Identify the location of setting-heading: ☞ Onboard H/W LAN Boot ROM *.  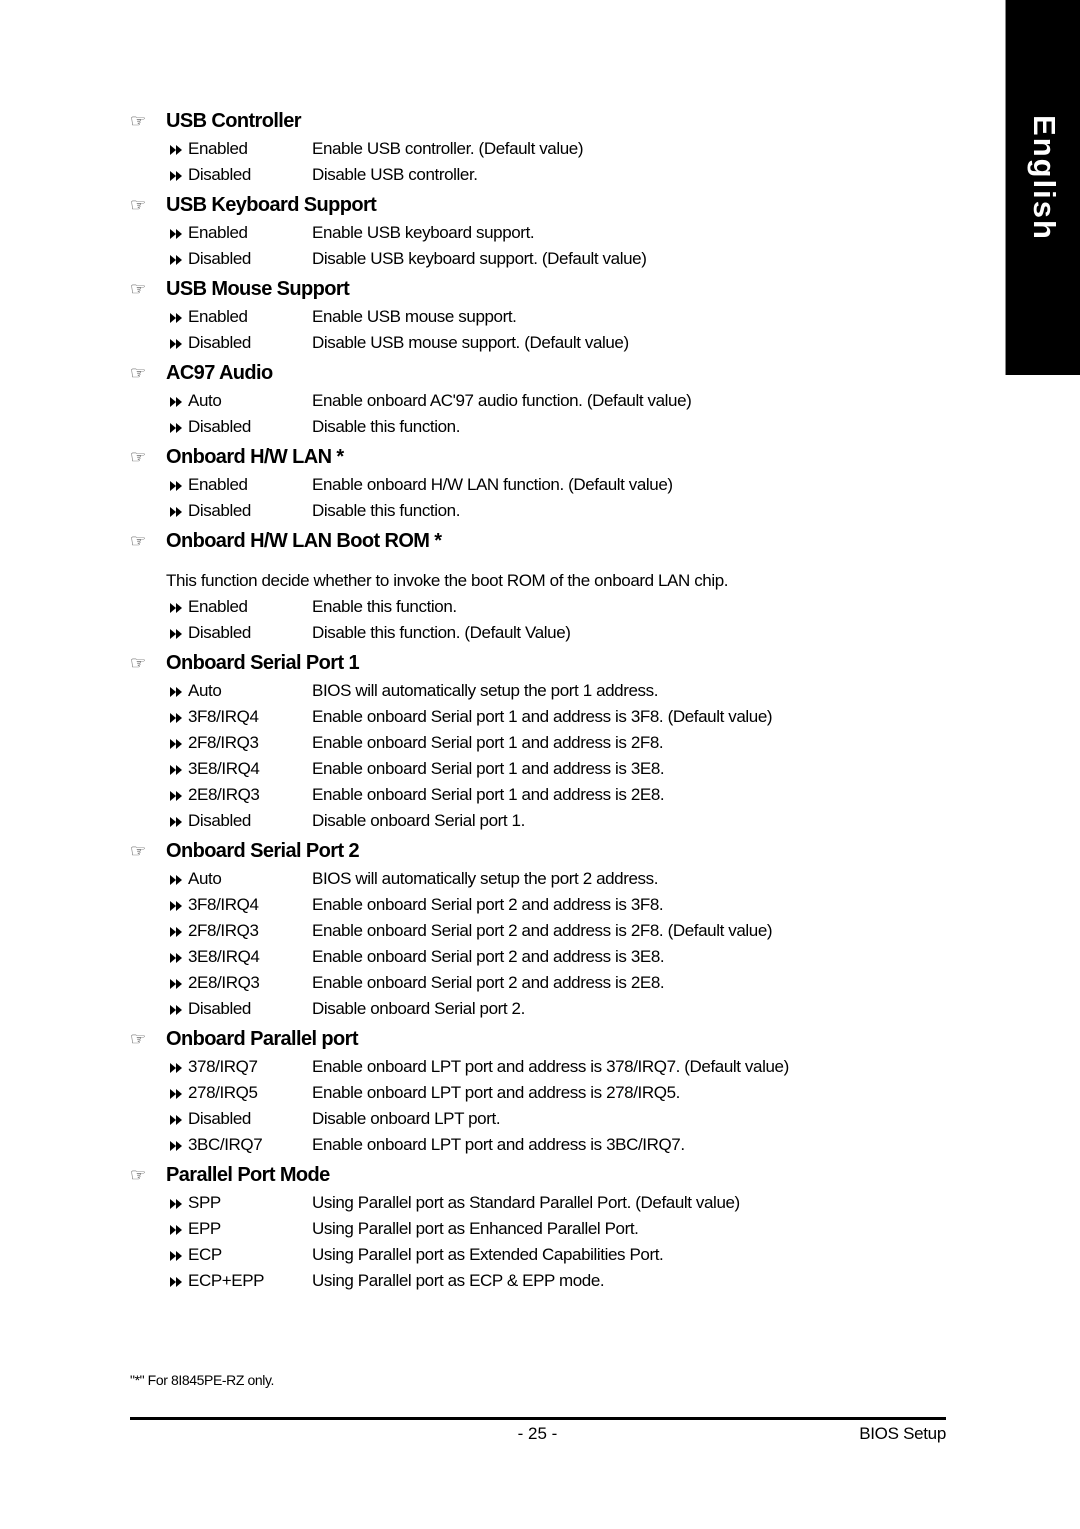
(540, 541).